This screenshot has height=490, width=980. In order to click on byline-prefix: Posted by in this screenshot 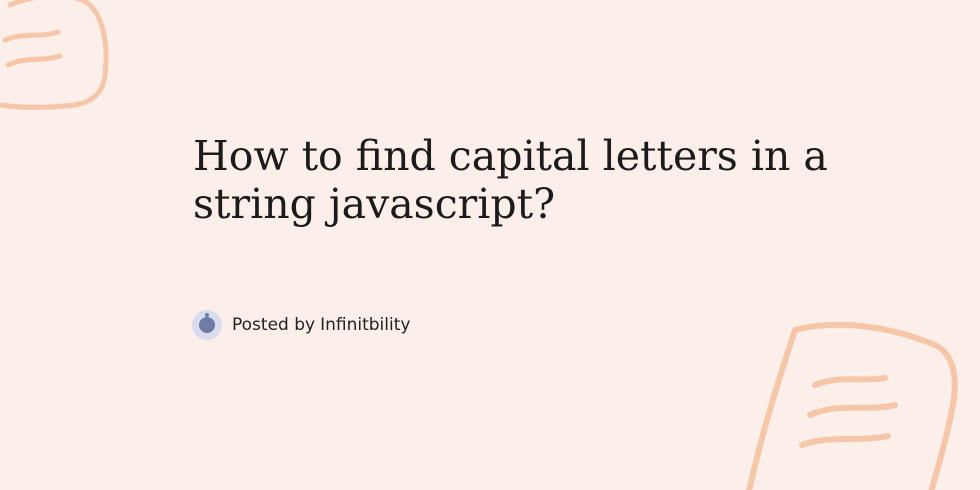, I will do `click(274, 325)`.